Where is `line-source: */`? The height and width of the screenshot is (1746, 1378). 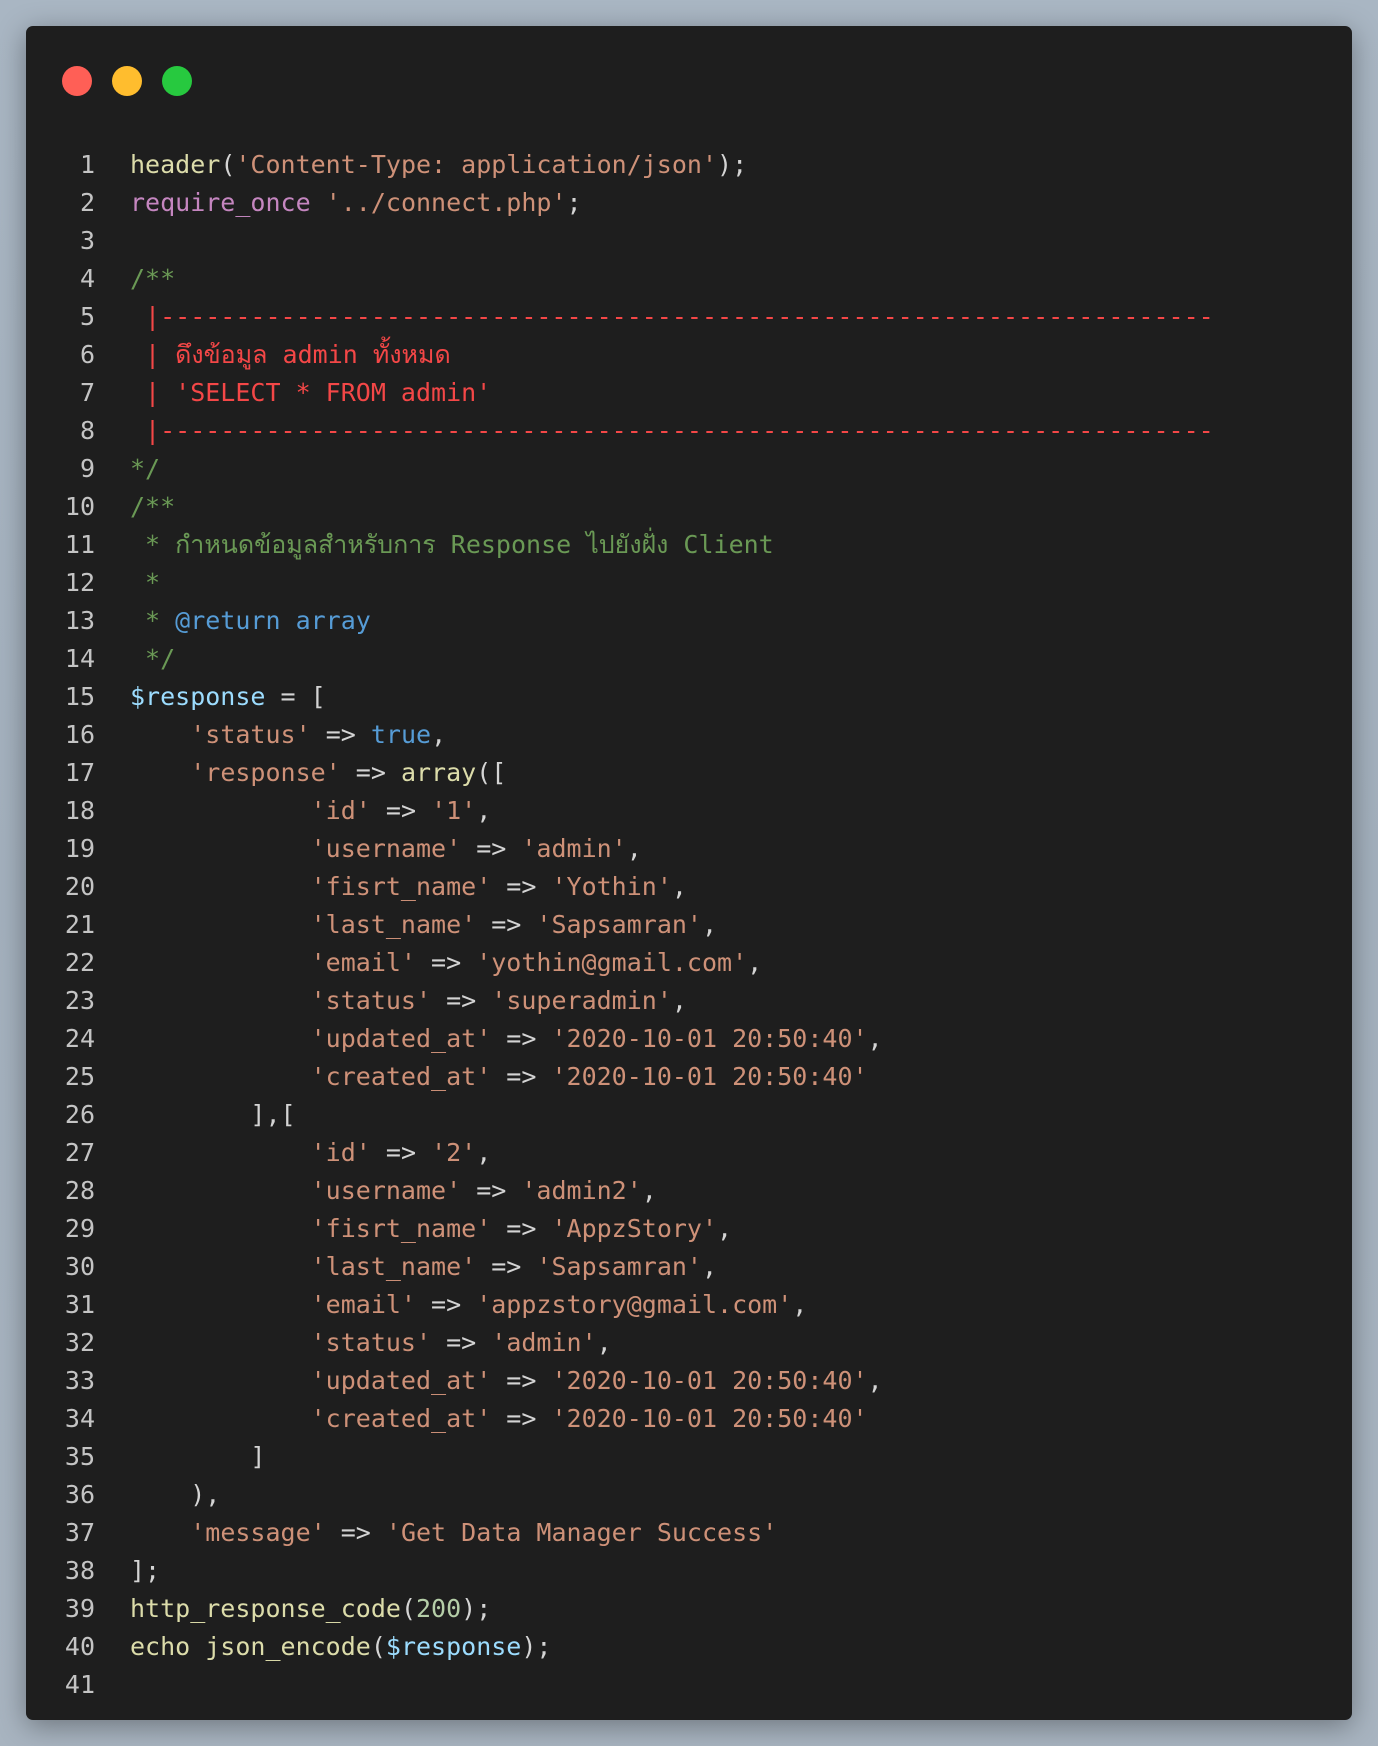
line-source: */ is located at coordinates (152, 659).